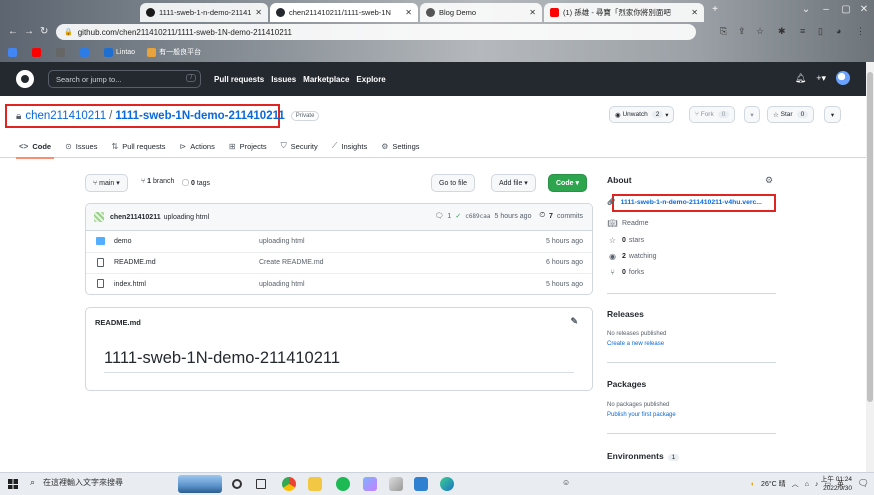 This screenshot has height=495, width=874. I want to click on readme-link: 📖︎ Readme, so click(627, 223).